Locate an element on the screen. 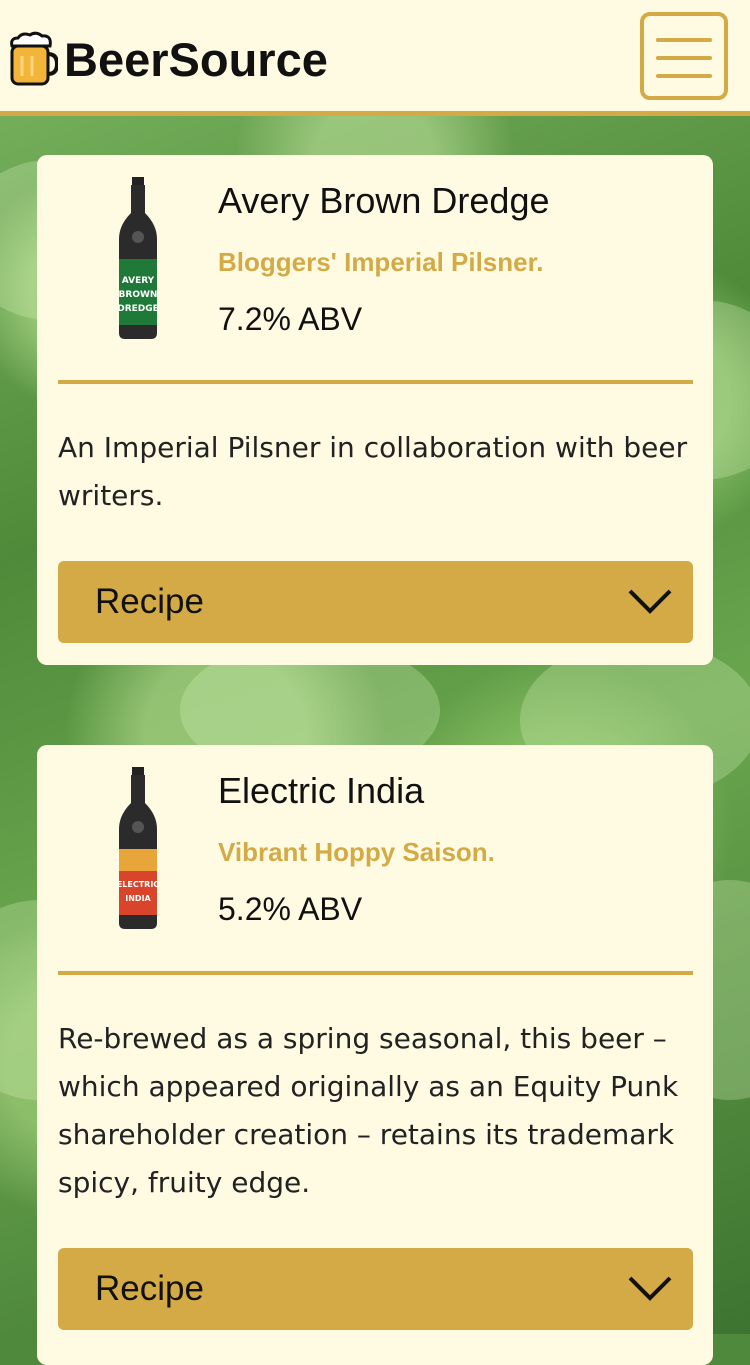  hamburger-menu-icon is located at coordinates (684, 40).